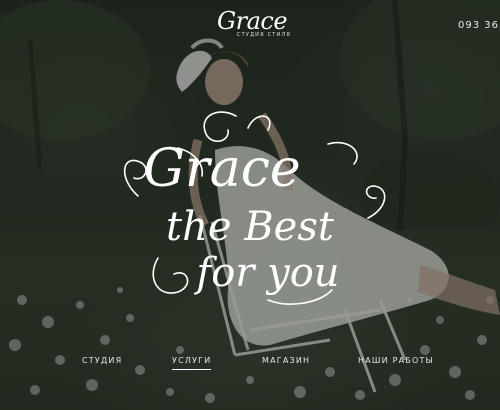  Describe the element at coordinates (264, 35) in the screenshot. I see `logo-tagline: СТУДИЯ СТИЛЯ` at that location.